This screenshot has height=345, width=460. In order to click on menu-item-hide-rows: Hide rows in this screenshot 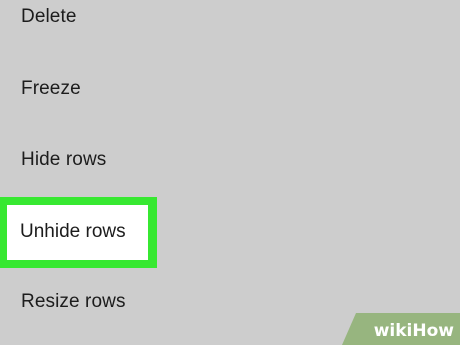, I will do `click(63, 160)`.